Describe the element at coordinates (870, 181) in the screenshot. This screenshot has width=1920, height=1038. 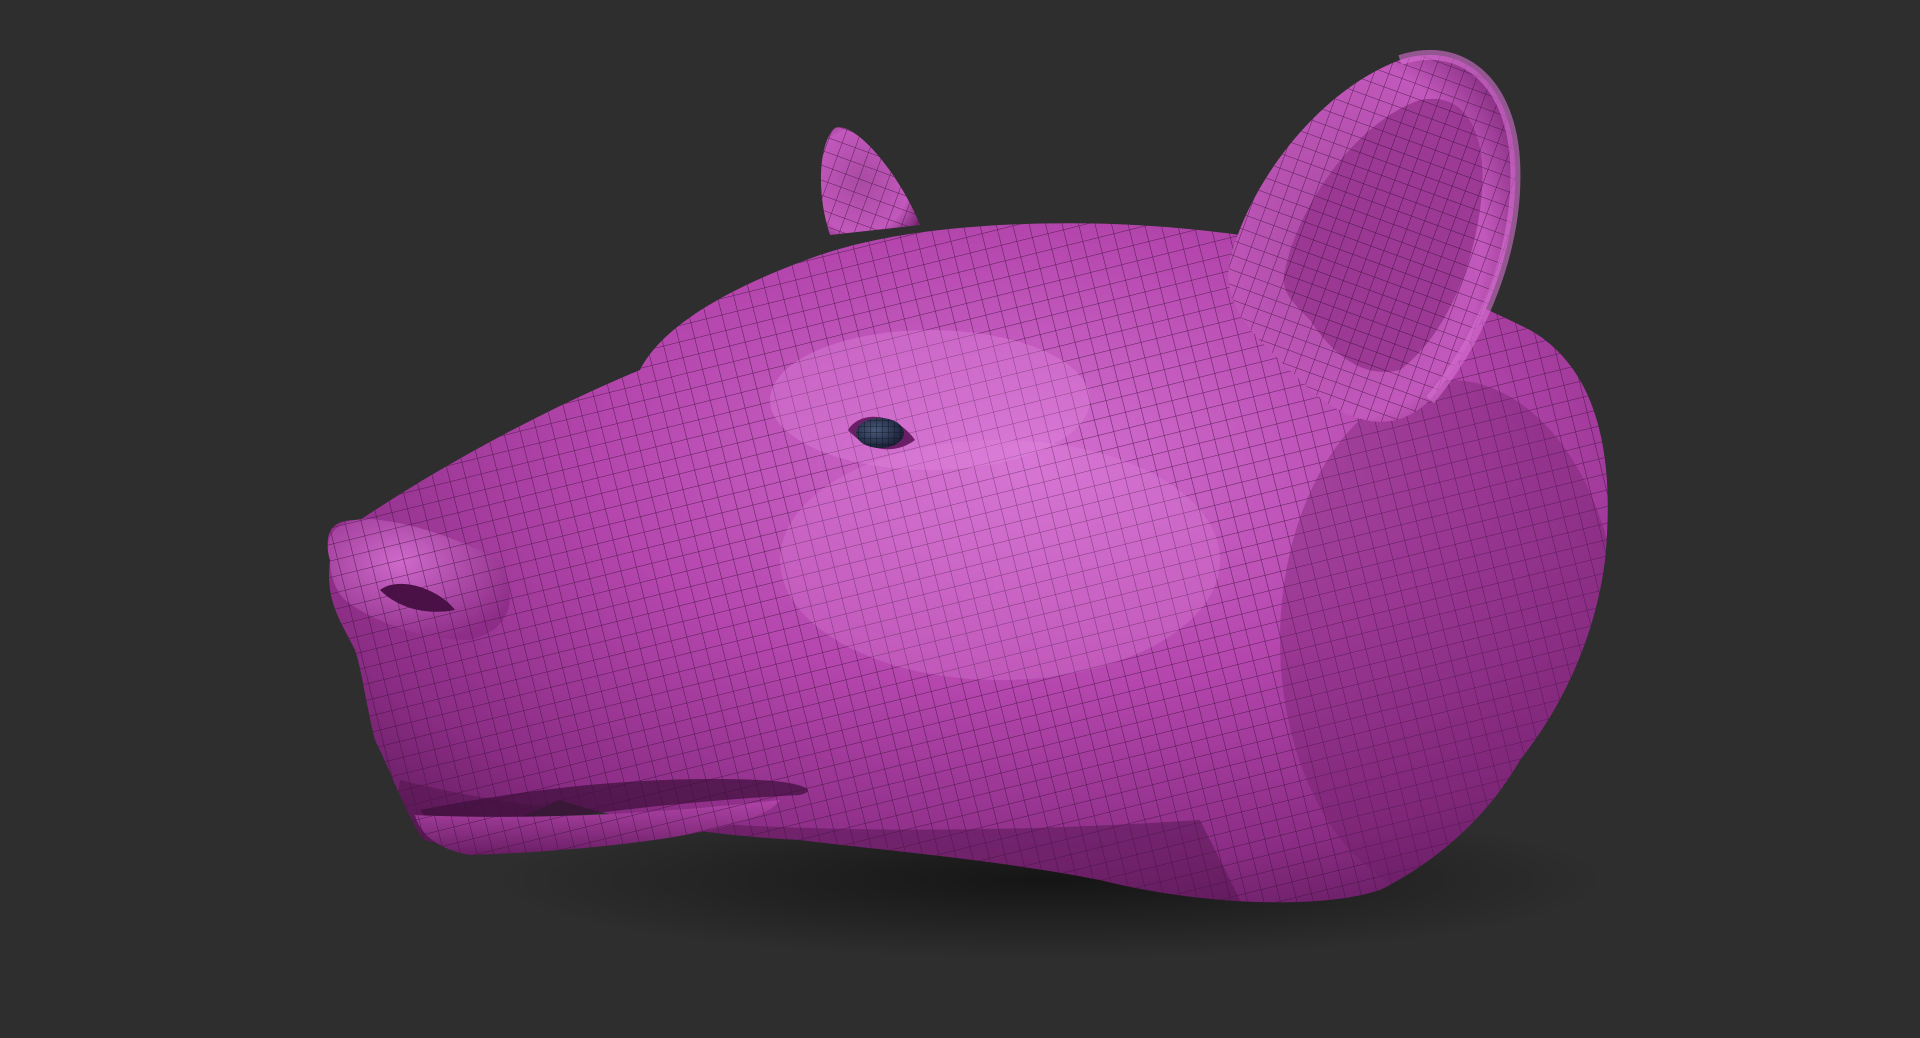
I see `left-ear` at that location.